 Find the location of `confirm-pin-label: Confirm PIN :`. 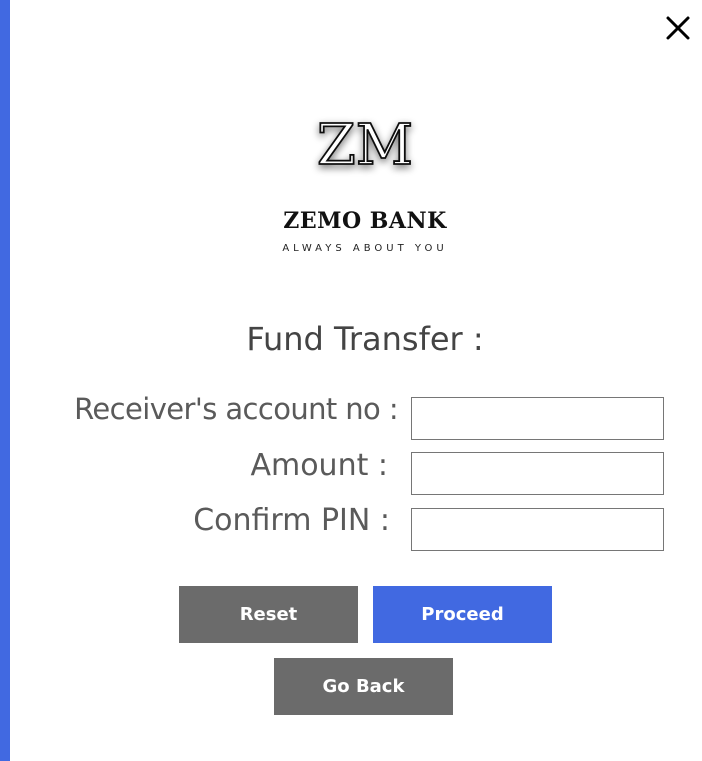

confirm-pin-label: Confirm PIN : is located at coordinates (291, 520).